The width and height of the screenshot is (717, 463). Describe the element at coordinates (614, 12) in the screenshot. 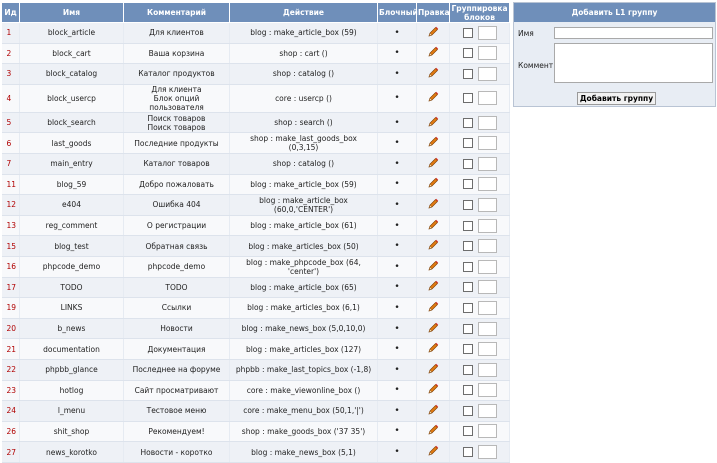

I see `add-group-title: Добавить L1 группу` at that location.